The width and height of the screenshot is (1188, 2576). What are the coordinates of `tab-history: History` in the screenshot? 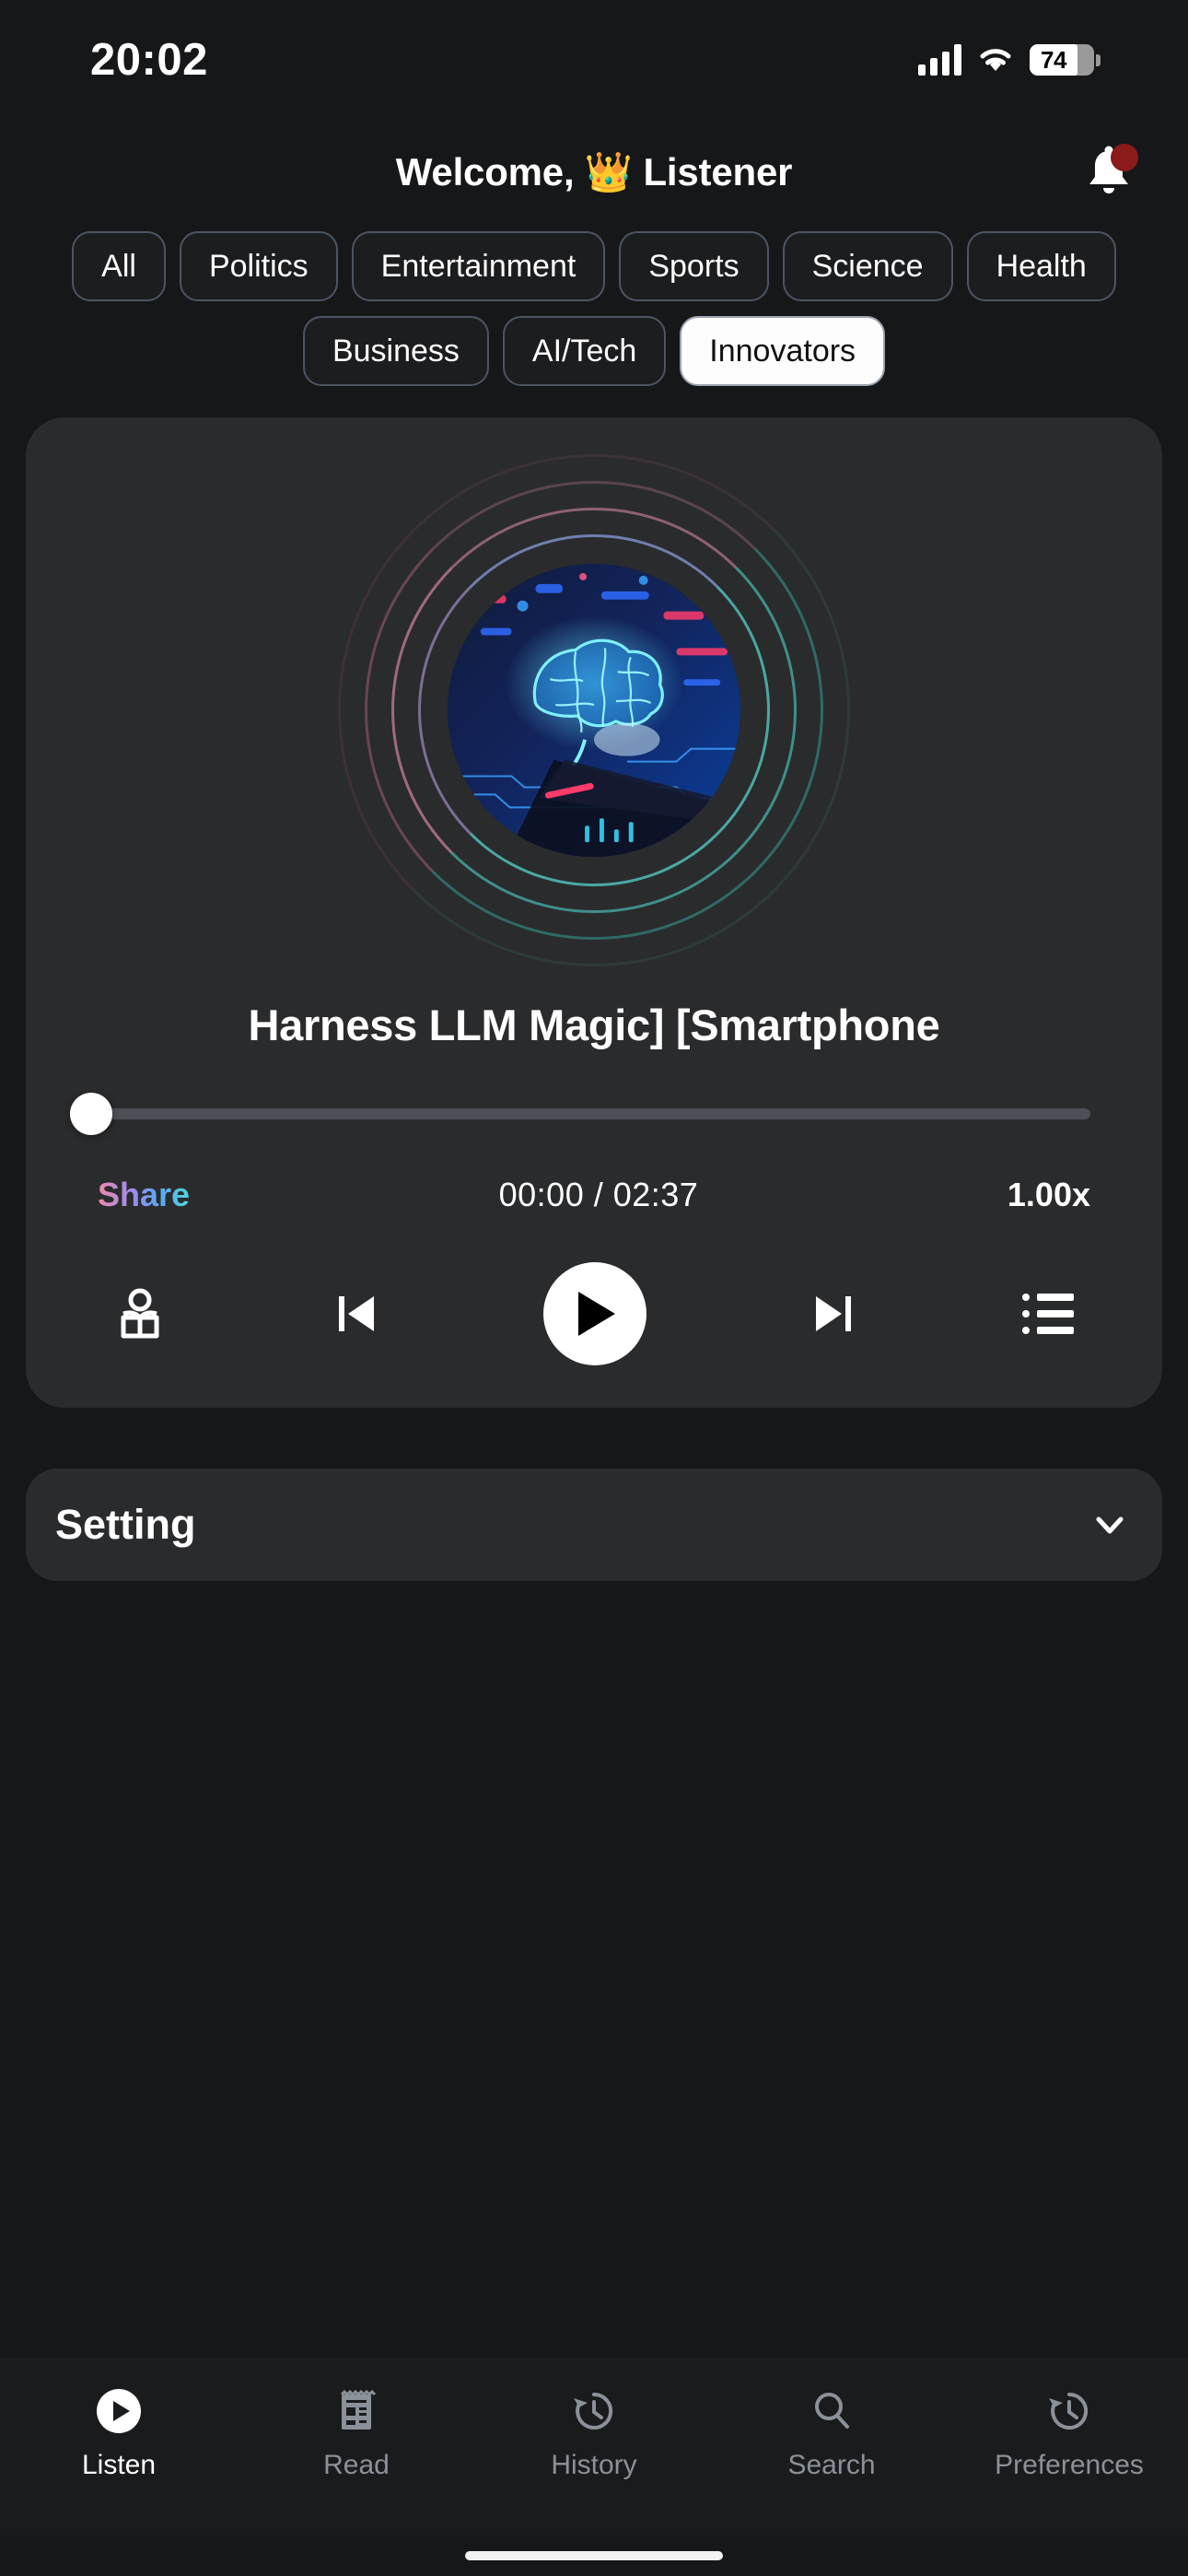 It's located at (594, 2433).